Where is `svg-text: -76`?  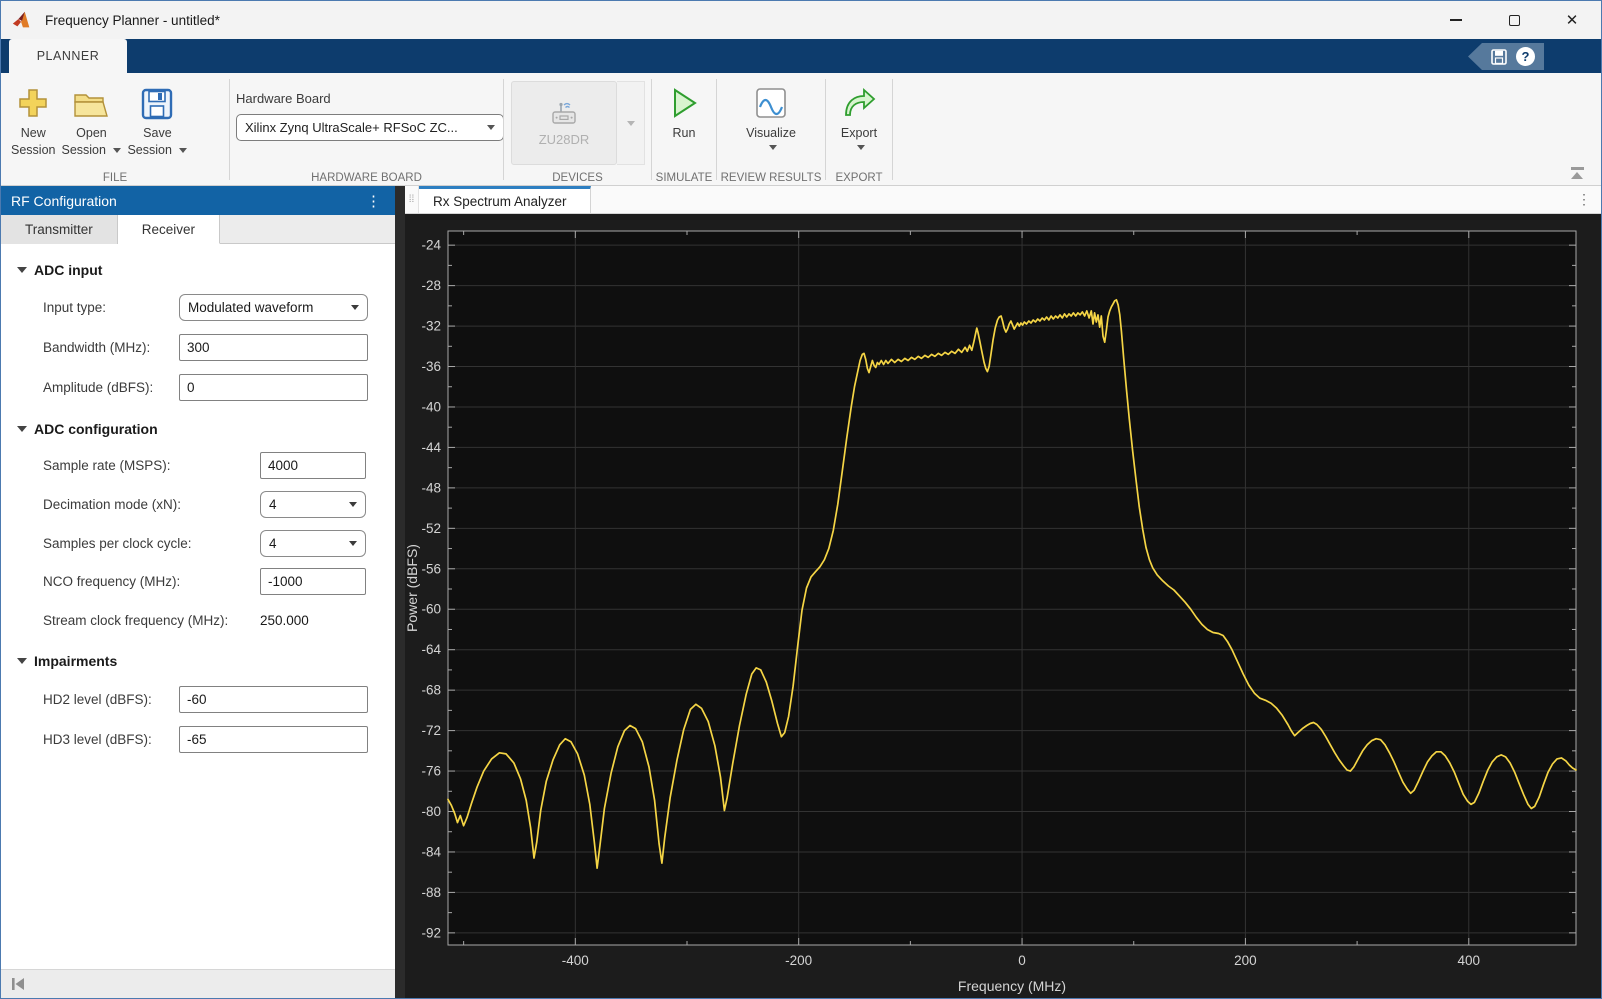
svg-text: -76 is located at coordinates (431, 771).